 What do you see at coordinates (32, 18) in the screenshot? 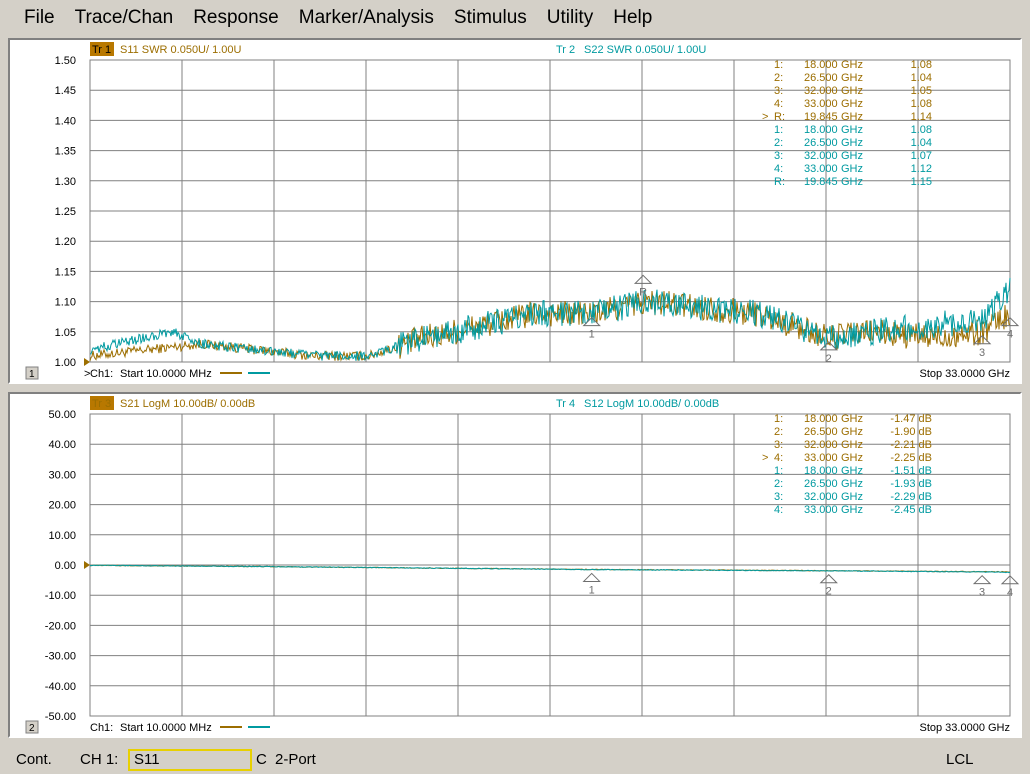
I see `menu-file: File` at bounding box center [32, 18].